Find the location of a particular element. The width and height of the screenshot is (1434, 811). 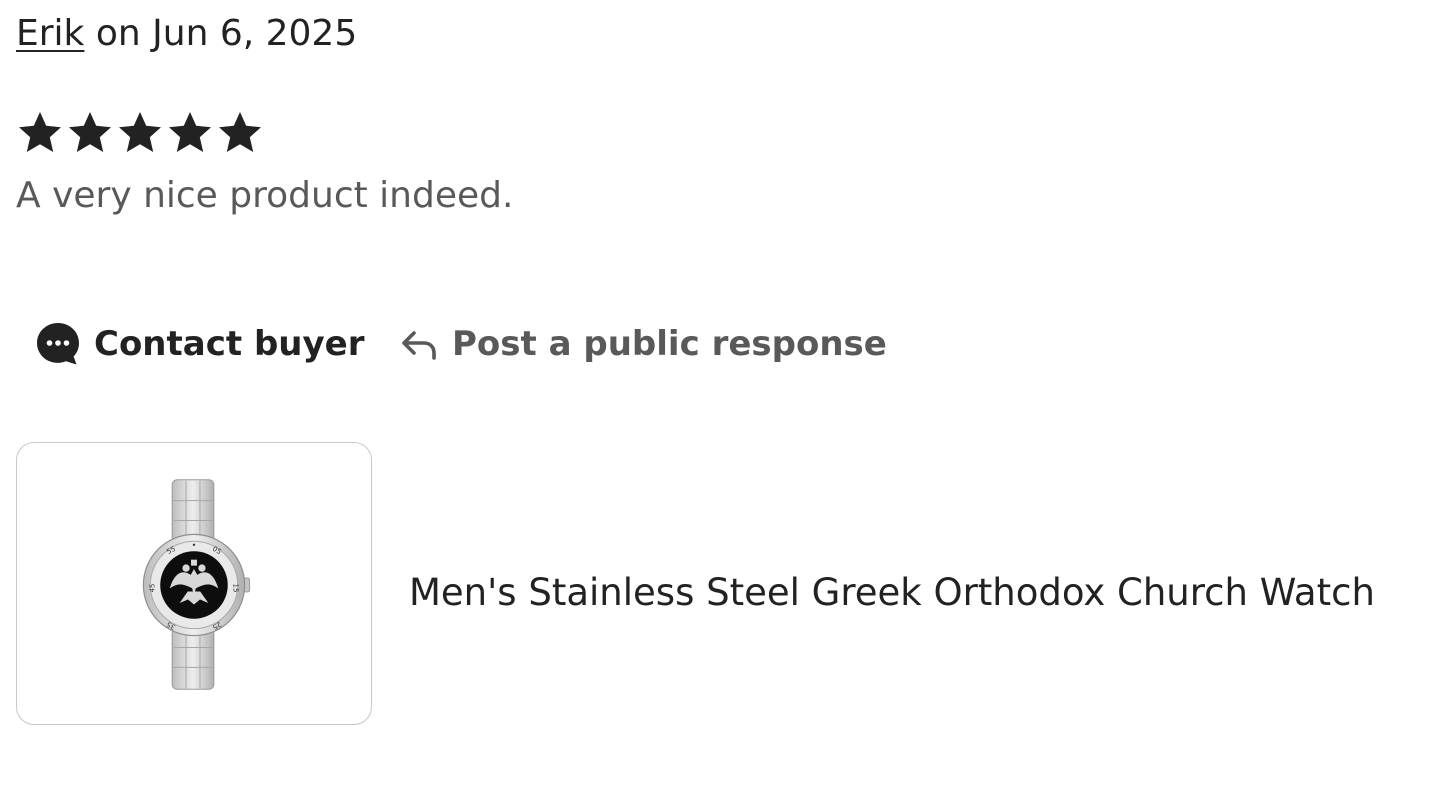

reply-arrow-icon is located at coordinates (419, 344).